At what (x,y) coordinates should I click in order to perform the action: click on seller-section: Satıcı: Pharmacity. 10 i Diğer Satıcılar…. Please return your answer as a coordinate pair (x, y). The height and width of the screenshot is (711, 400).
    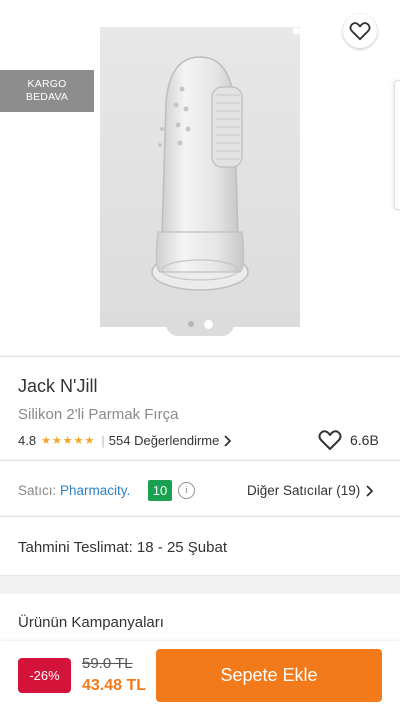
    Looking at the image, I should click on (200, 487).